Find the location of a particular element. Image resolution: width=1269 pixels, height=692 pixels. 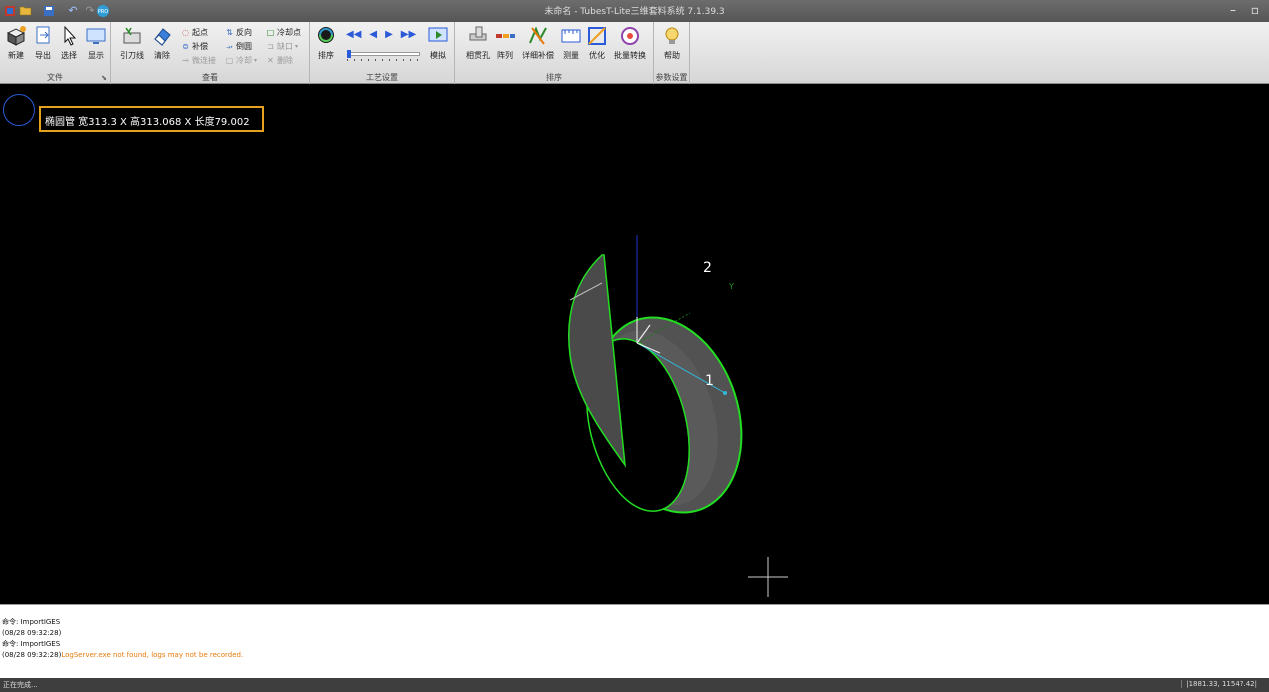

batch-convert-button: 批量转换 is located at coordinates (630, 45).